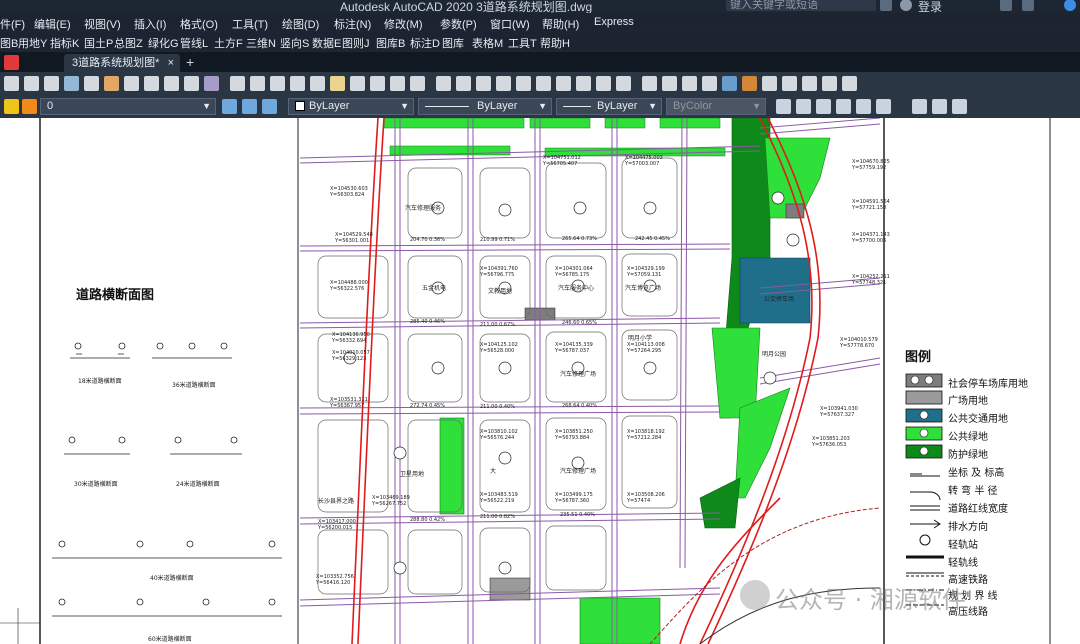 The height and width of the screenshot is (644, 1080). Describe the element at coordinates (729, 83) in the screenshot. I see `sphere-icon` at that location.